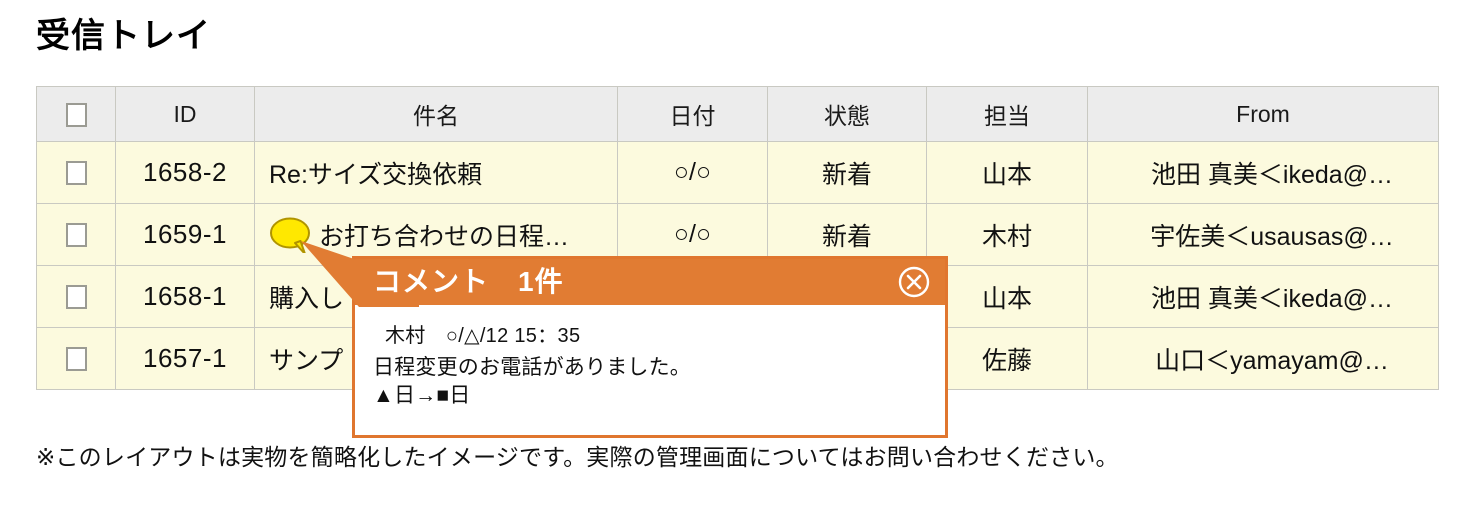  I want to click on select-all-checkbox-icon, so click(76, 115).